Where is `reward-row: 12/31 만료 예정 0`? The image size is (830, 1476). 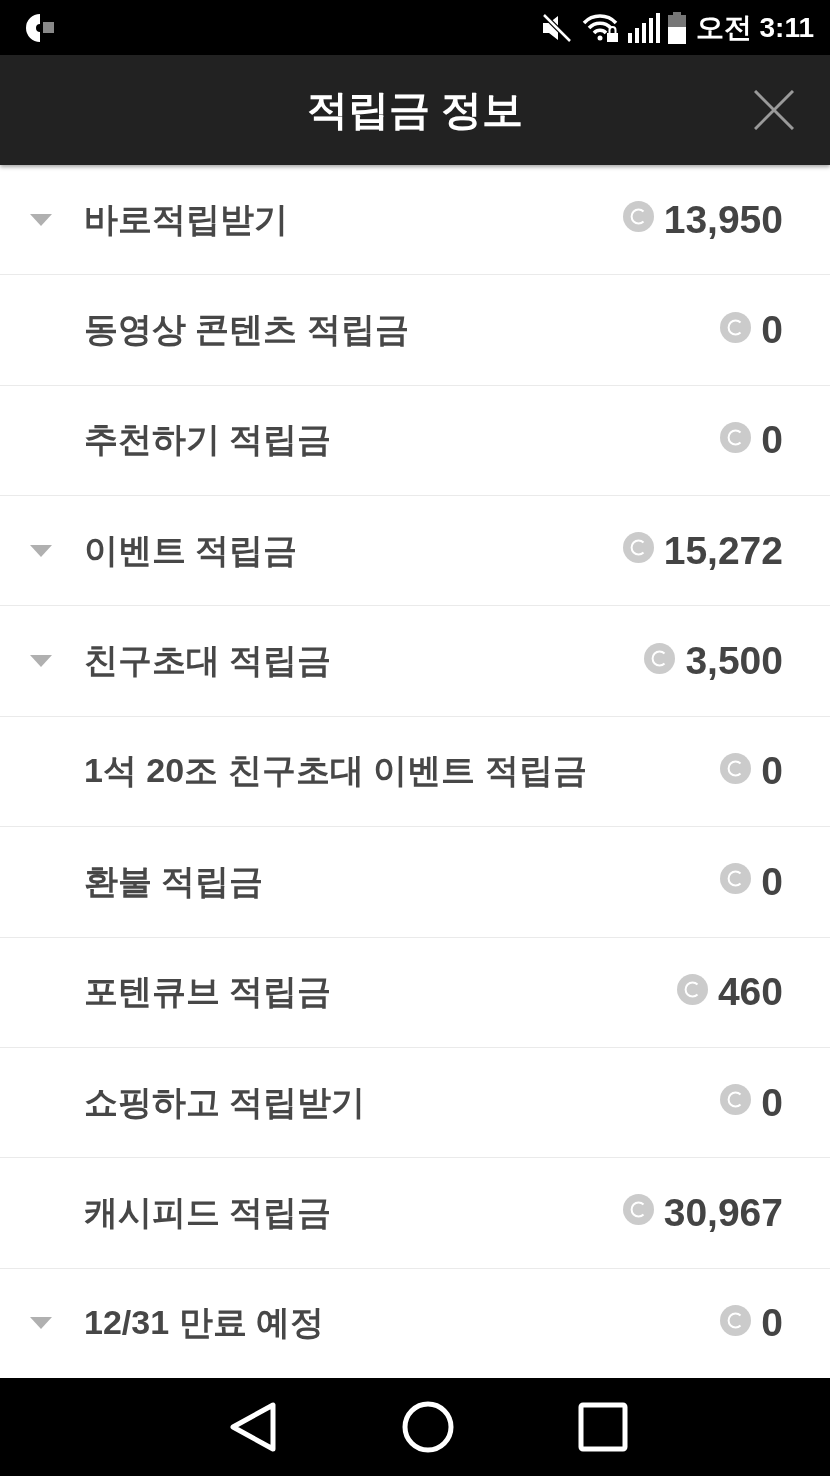
reward-row: 12/31 만료 예정 0 is located at coordinates (415, 1323).